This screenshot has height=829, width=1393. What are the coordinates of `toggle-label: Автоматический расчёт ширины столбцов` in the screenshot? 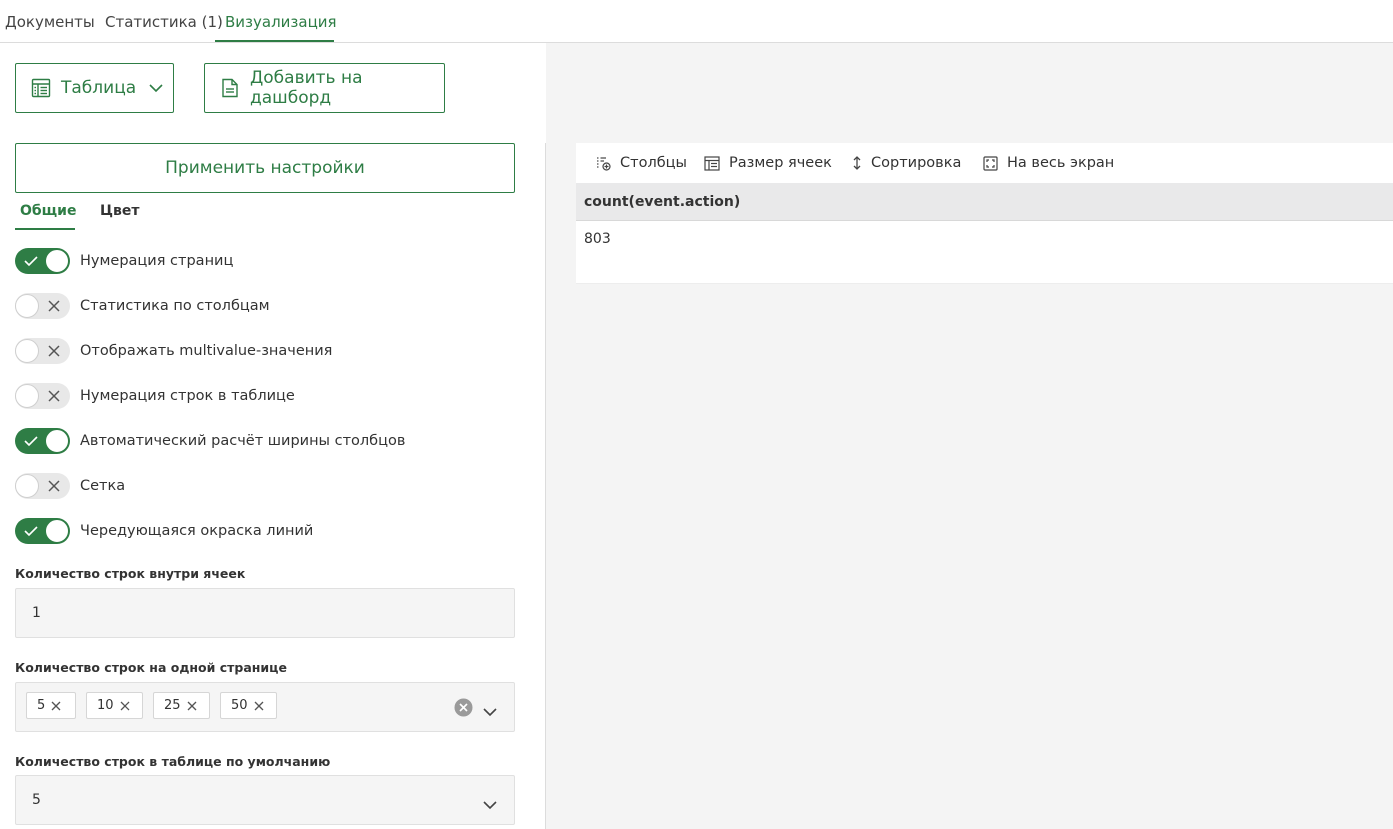 It's located at (243, 441).